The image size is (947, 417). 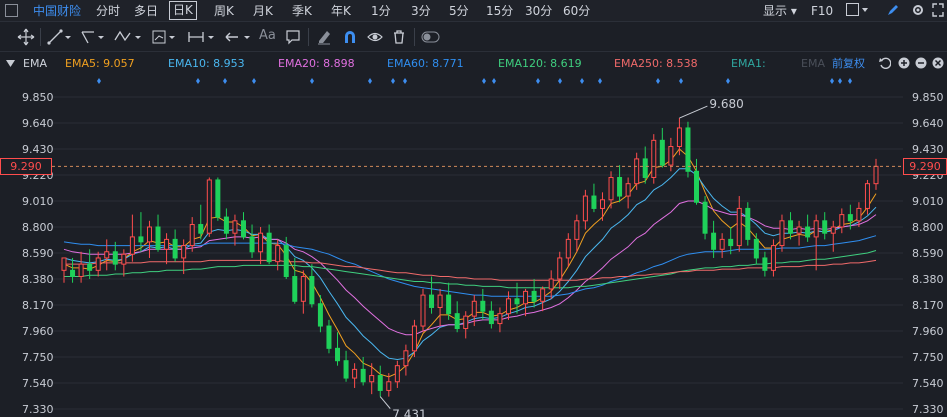 I want to click on zoom-out-icon, so click(x=921, y=63).